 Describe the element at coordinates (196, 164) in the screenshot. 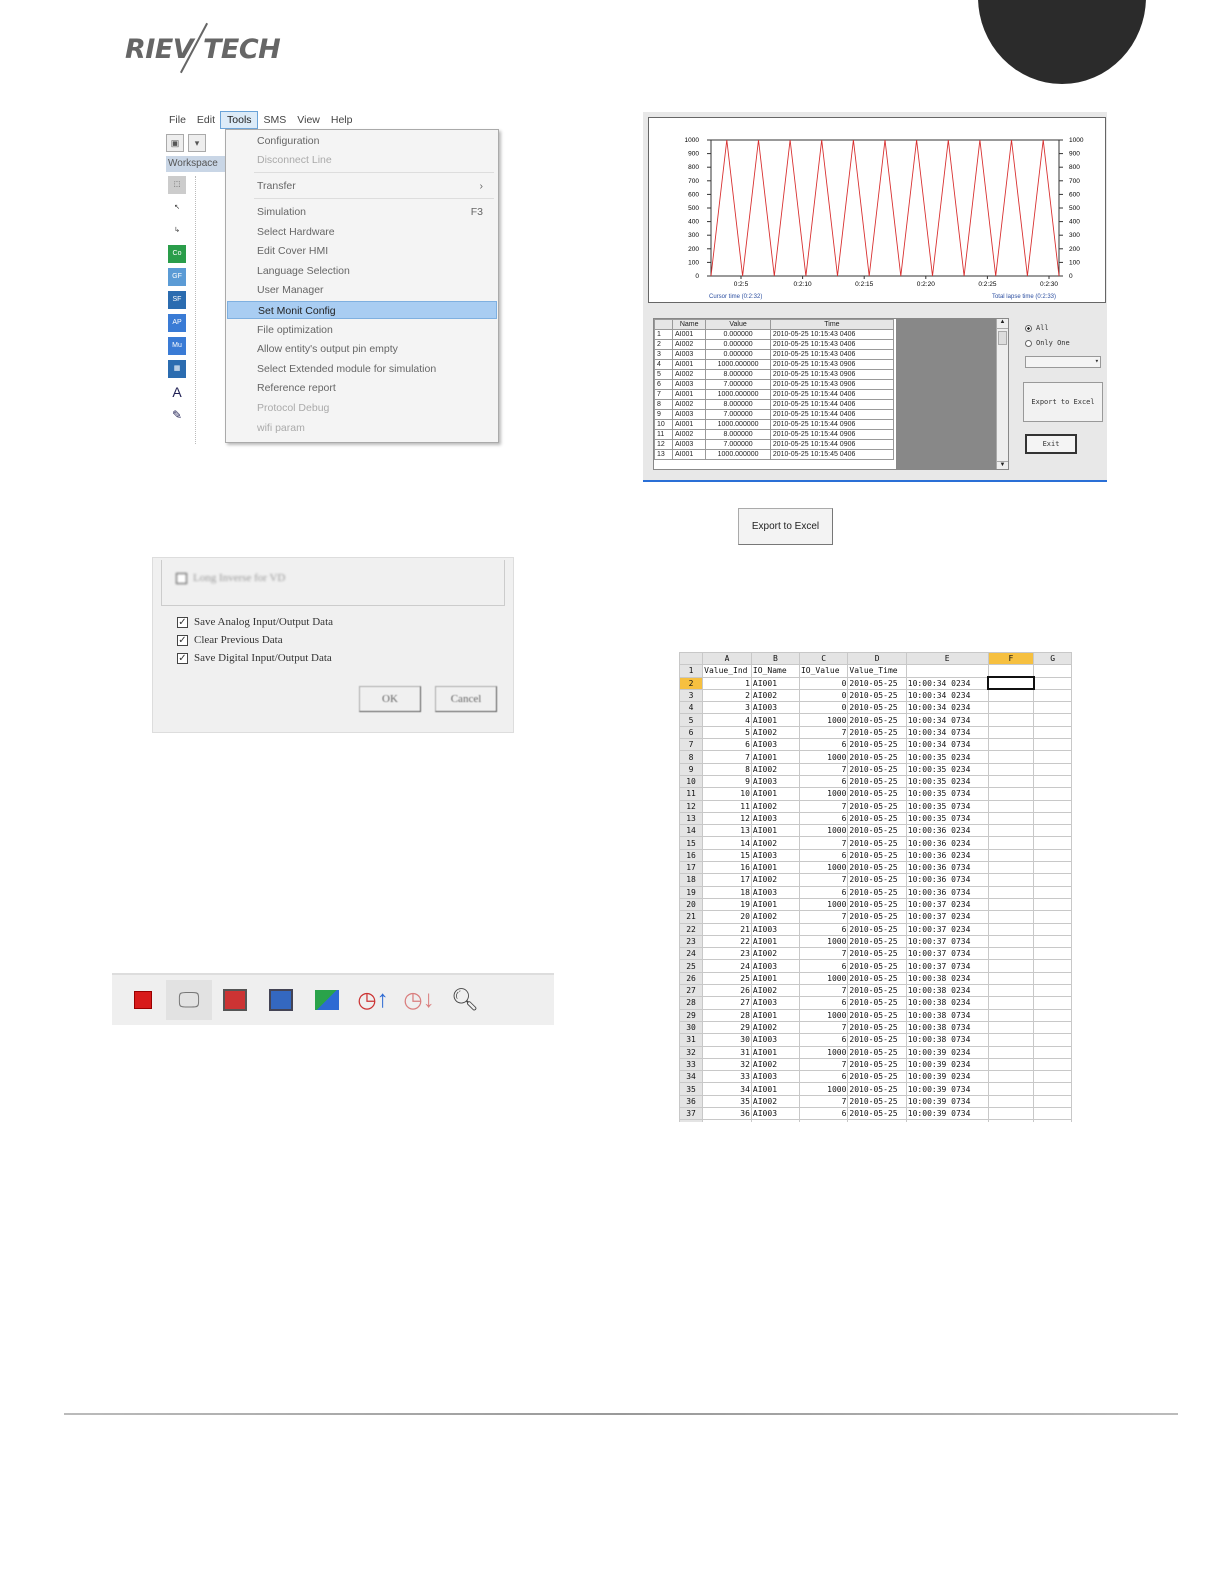

I see `workspace-tab: Workspace` at that location.